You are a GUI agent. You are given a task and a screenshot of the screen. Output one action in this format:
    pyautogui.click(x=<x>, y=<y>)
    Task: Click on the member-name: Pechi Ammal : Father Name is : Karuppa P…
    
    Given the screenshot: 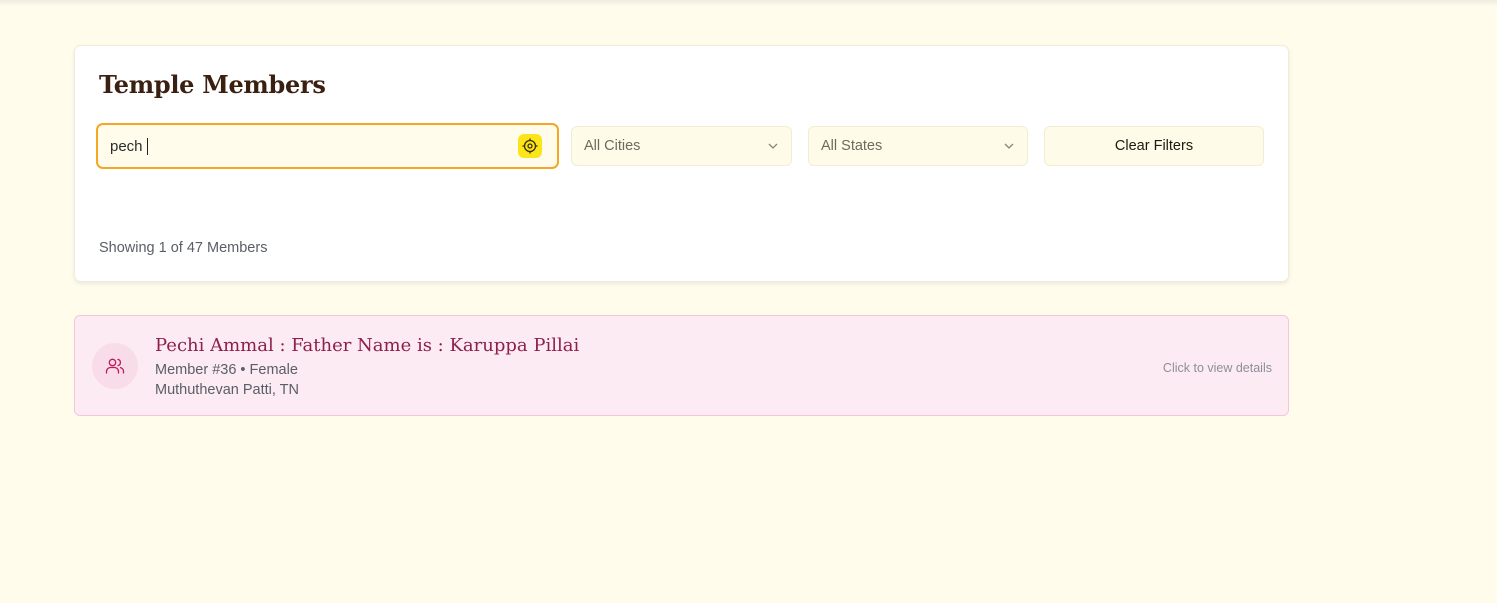 What is the action you would take?
    pyautogui.click(x=367, y=345)
    